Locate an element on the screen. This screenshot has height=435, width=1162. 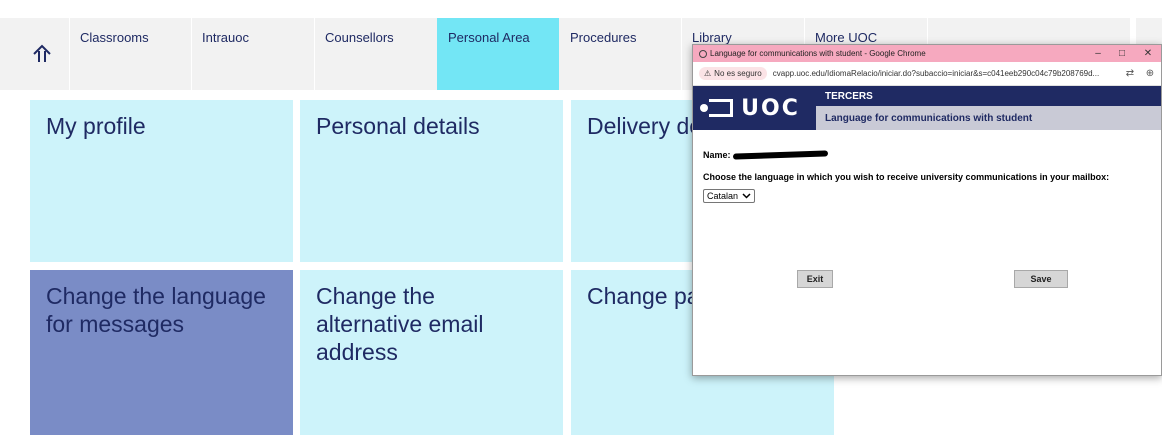
nav-item-personal-area: Personal Area is located at coordinates (498, 54).